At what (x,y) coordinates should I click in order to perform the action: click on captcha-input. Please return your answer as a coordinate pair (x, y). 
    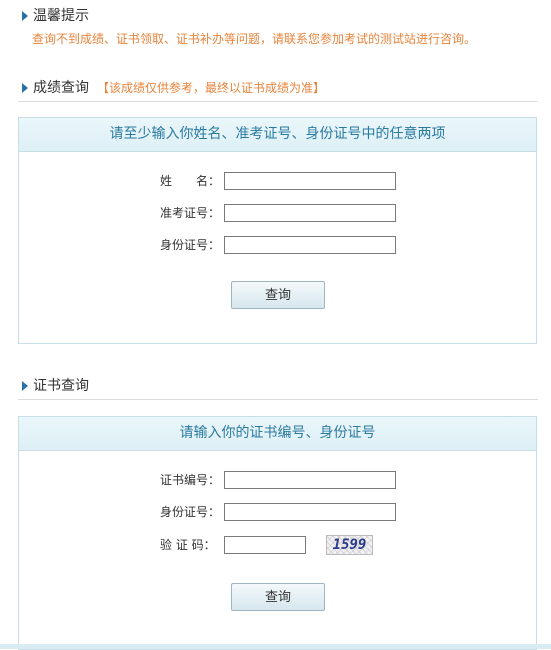
    Looking at the image, I should click on (265, 545).